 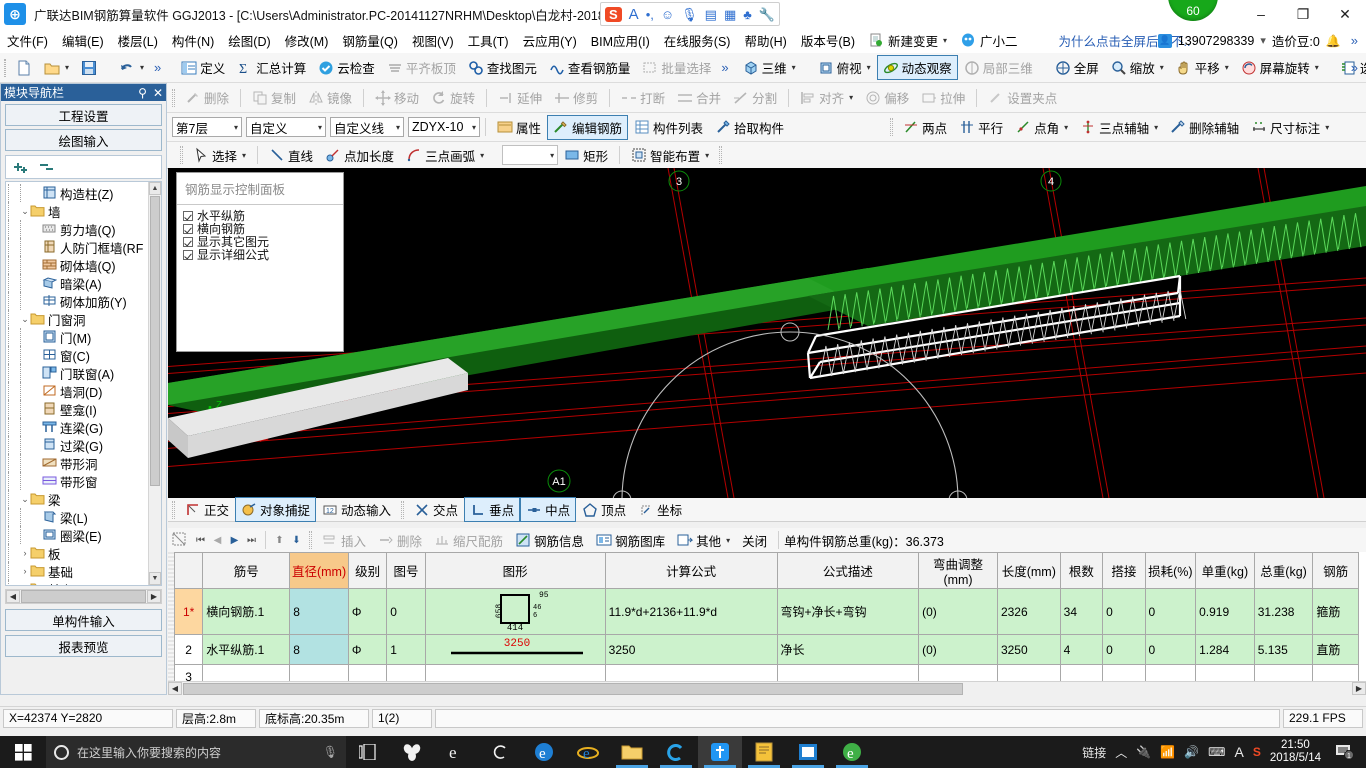 I want to click on component-selector: ZDYX-10 ▾, so click(x=444, y=127).